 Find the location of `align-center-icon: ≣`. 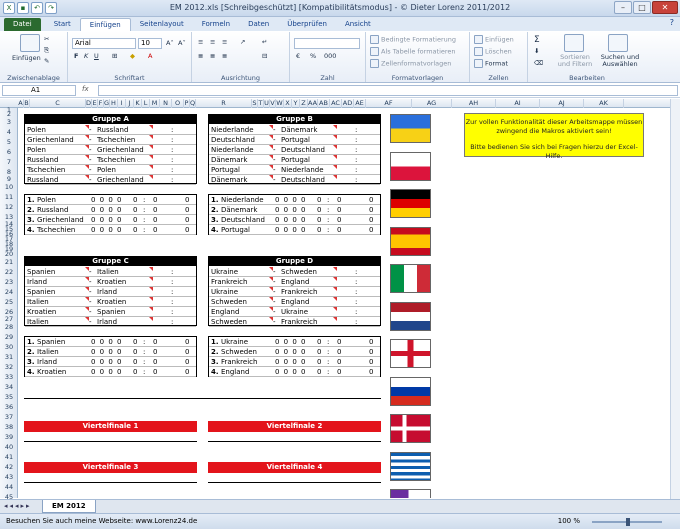

align-center-icon: ≣ is located at coordinates (212, 56).